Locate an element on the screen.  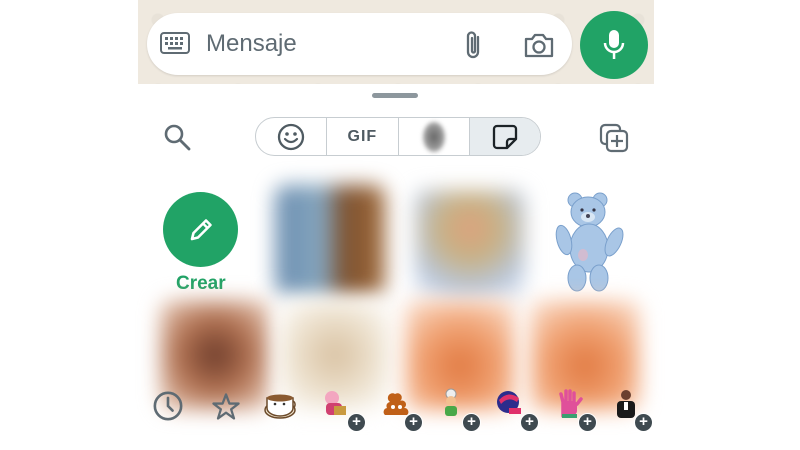
media-type-tabs: GIF is located at coordinates (398, 136).